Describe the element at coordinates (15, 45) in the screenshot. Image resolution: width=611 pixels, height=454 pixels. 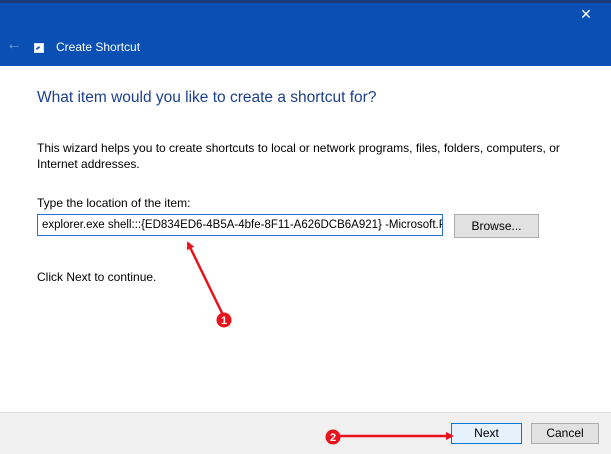
I see `back-arrow-icon: ←` at that location.